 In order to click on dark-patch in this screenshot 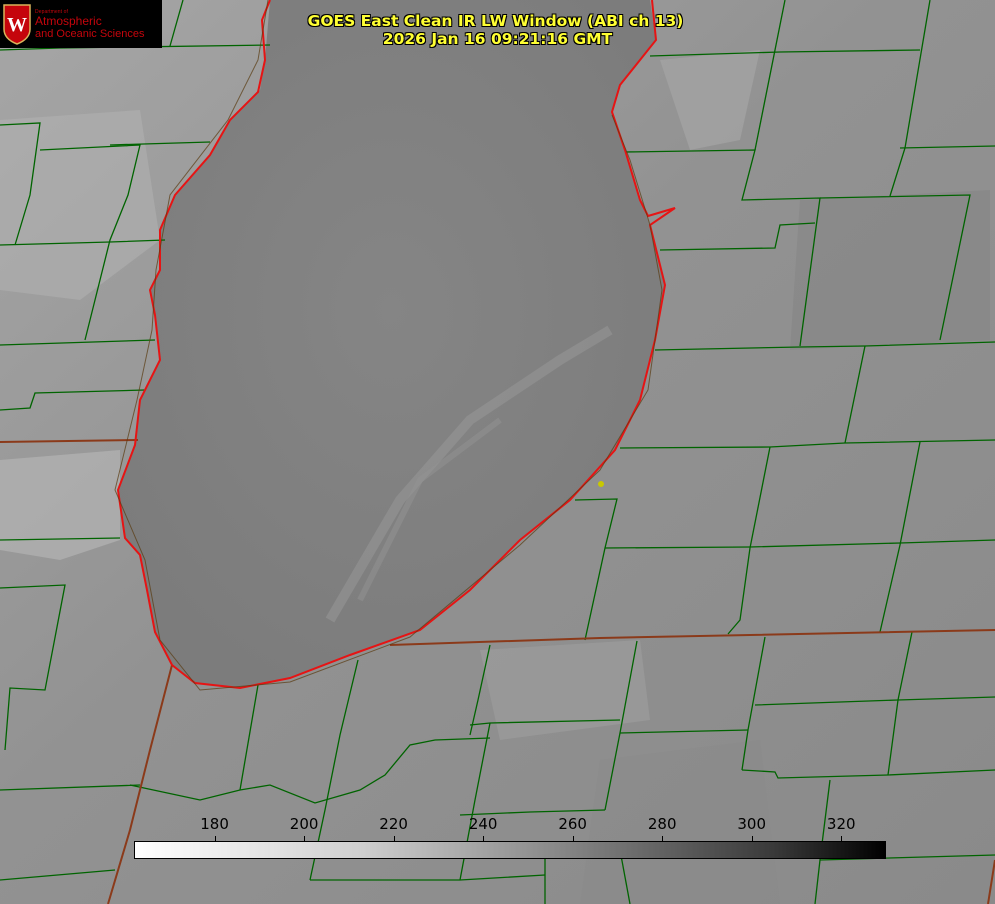, I will do `click(890, 270)`.